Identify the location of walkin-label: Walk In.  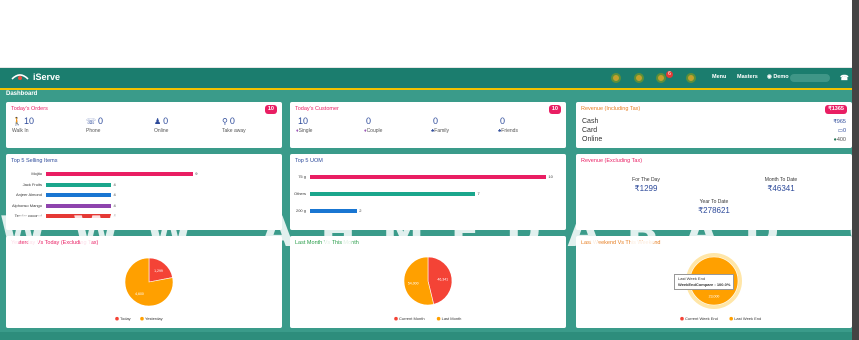
(20, 131).